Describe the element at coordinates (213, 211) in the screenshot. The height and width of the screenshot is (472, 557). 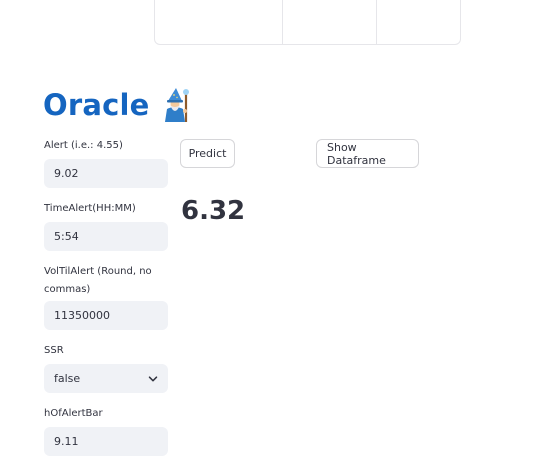
I see `prediction-value: 6.32` at that location.